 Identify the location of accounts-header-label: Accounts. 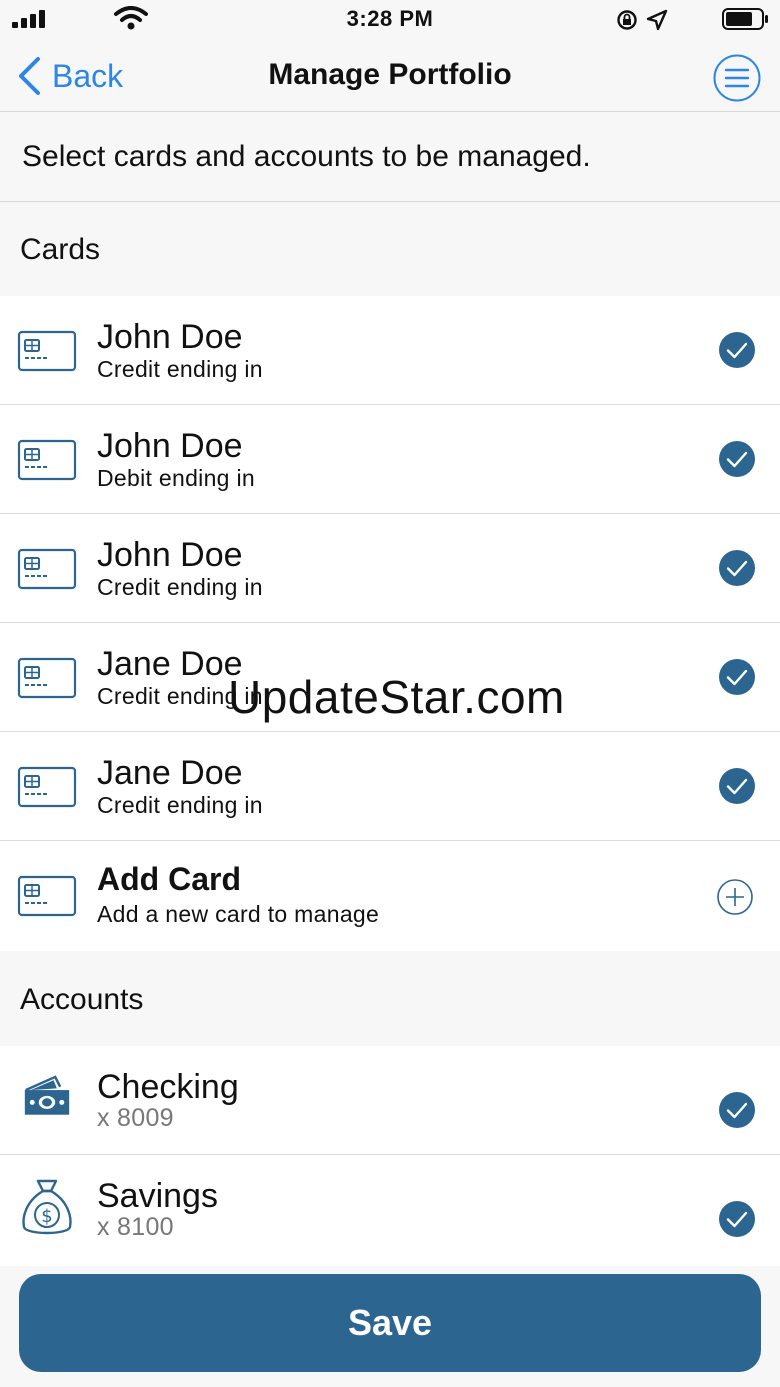
(82, 999).